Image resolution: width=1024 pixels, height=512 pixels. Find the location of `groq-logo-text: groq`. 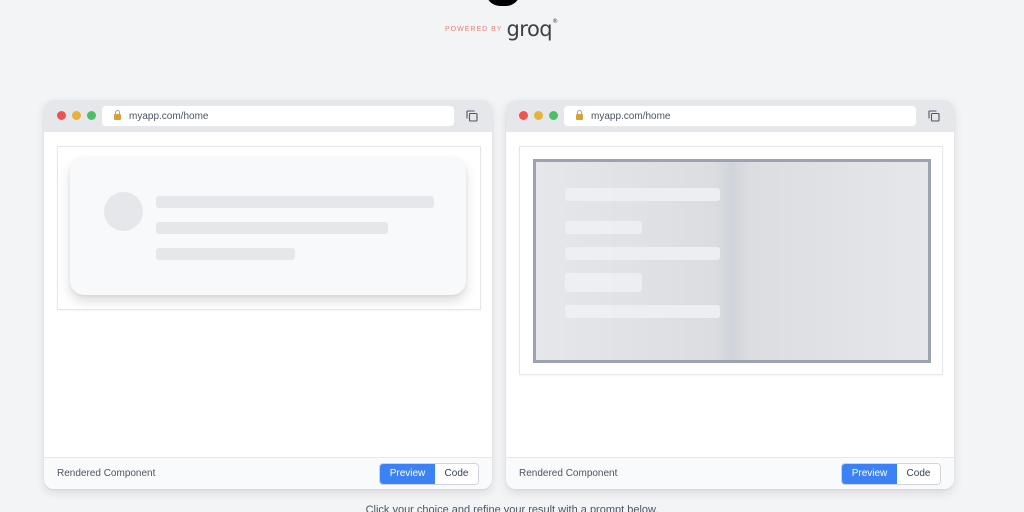

groq-logo-text: groq is located at coordinates (529, 29).